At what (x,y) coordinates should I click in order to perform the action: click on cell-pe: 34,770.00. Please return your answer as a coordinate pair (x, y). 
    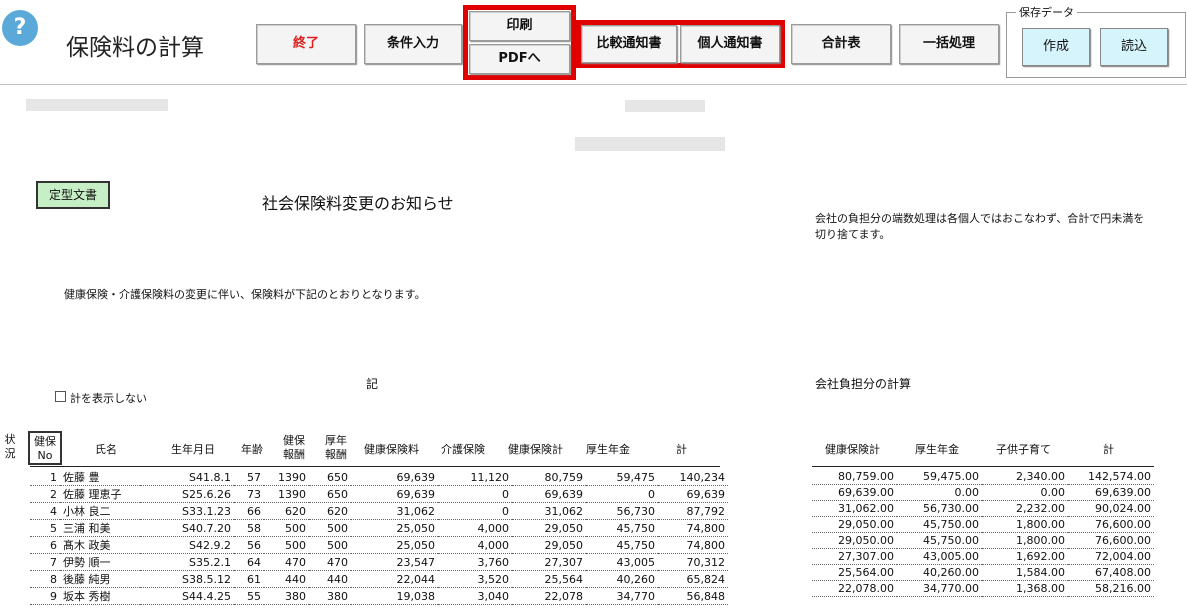
    Looking at the image, I should click on (939, 588).